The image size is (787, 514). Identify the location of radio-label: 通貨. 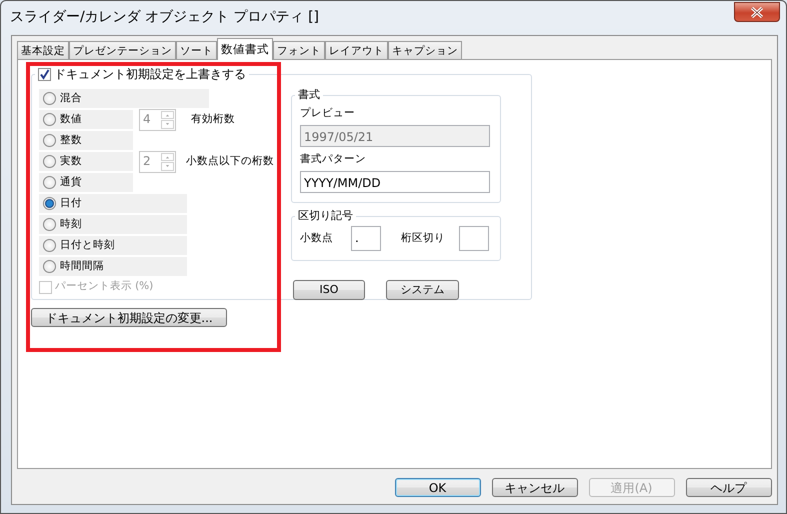
(71, 182).